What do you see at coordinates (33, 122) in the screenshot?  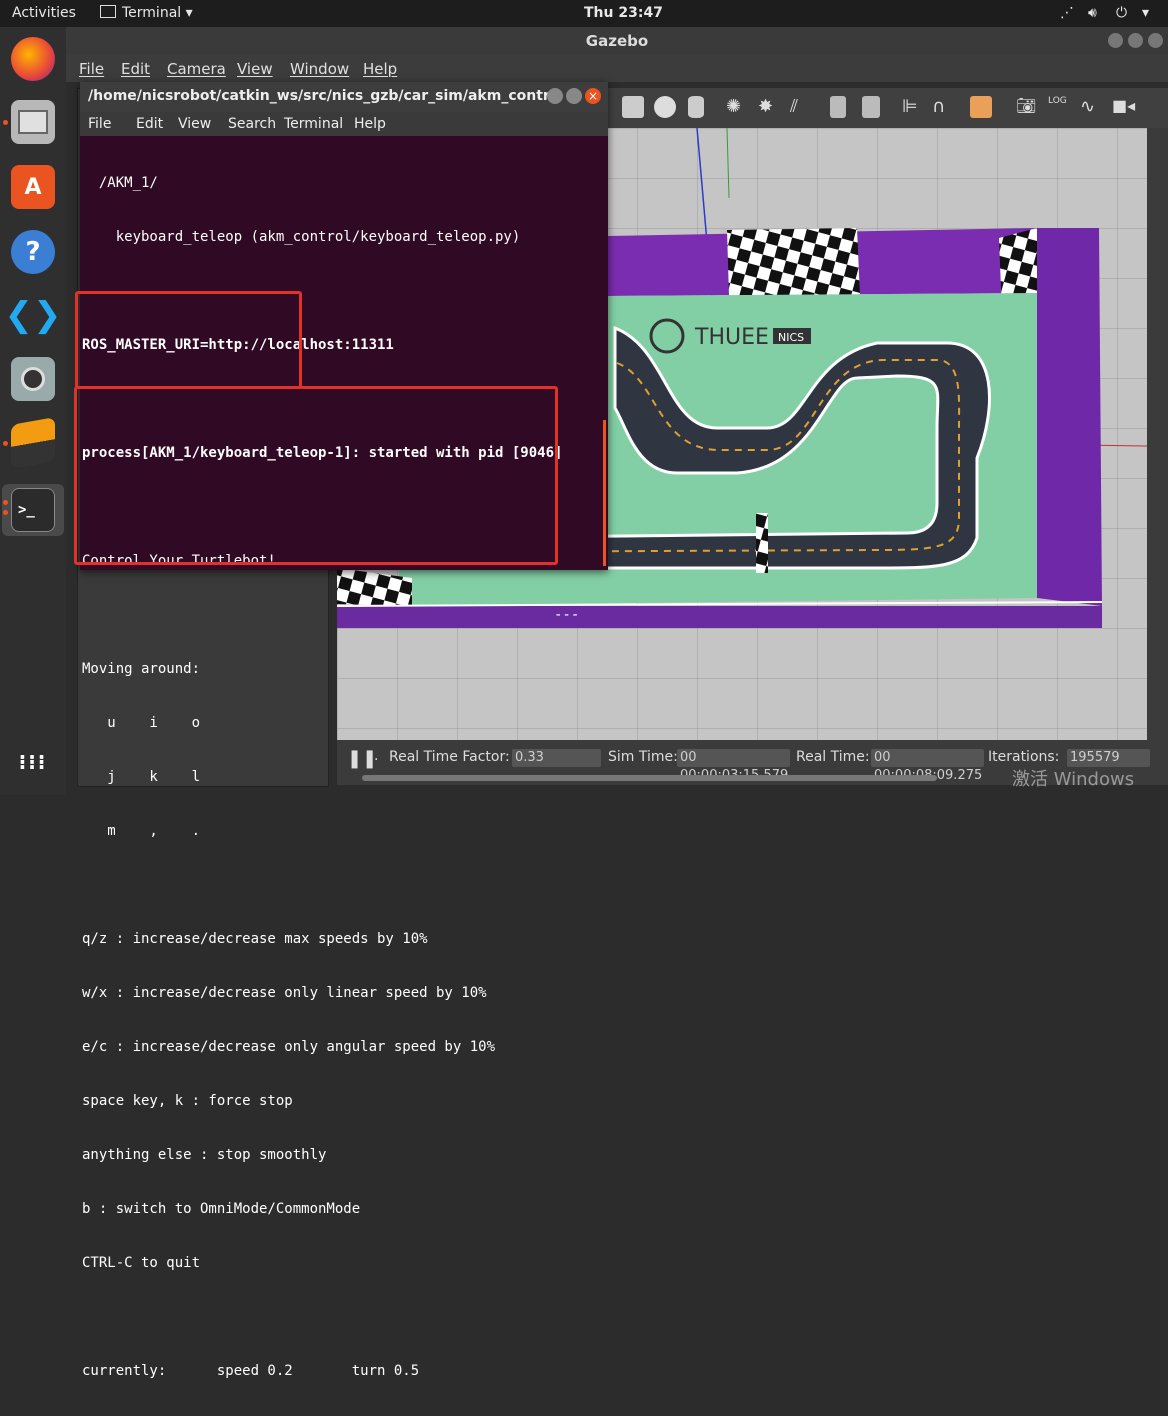 I see `files-icon` at bounding box center [33, 122].